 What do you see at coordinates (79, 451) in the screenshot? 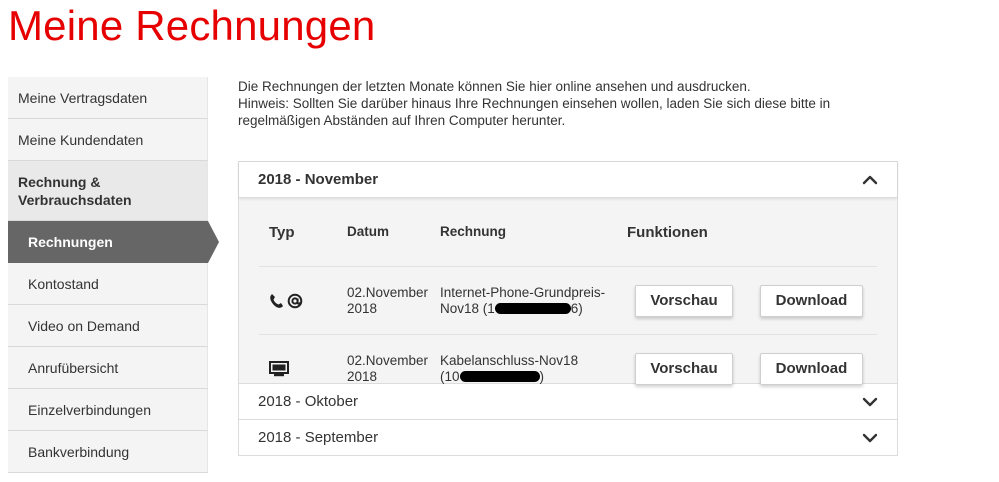
I see `sidebar-item-label: Bankverbindung` at bounding box center [79, 451].